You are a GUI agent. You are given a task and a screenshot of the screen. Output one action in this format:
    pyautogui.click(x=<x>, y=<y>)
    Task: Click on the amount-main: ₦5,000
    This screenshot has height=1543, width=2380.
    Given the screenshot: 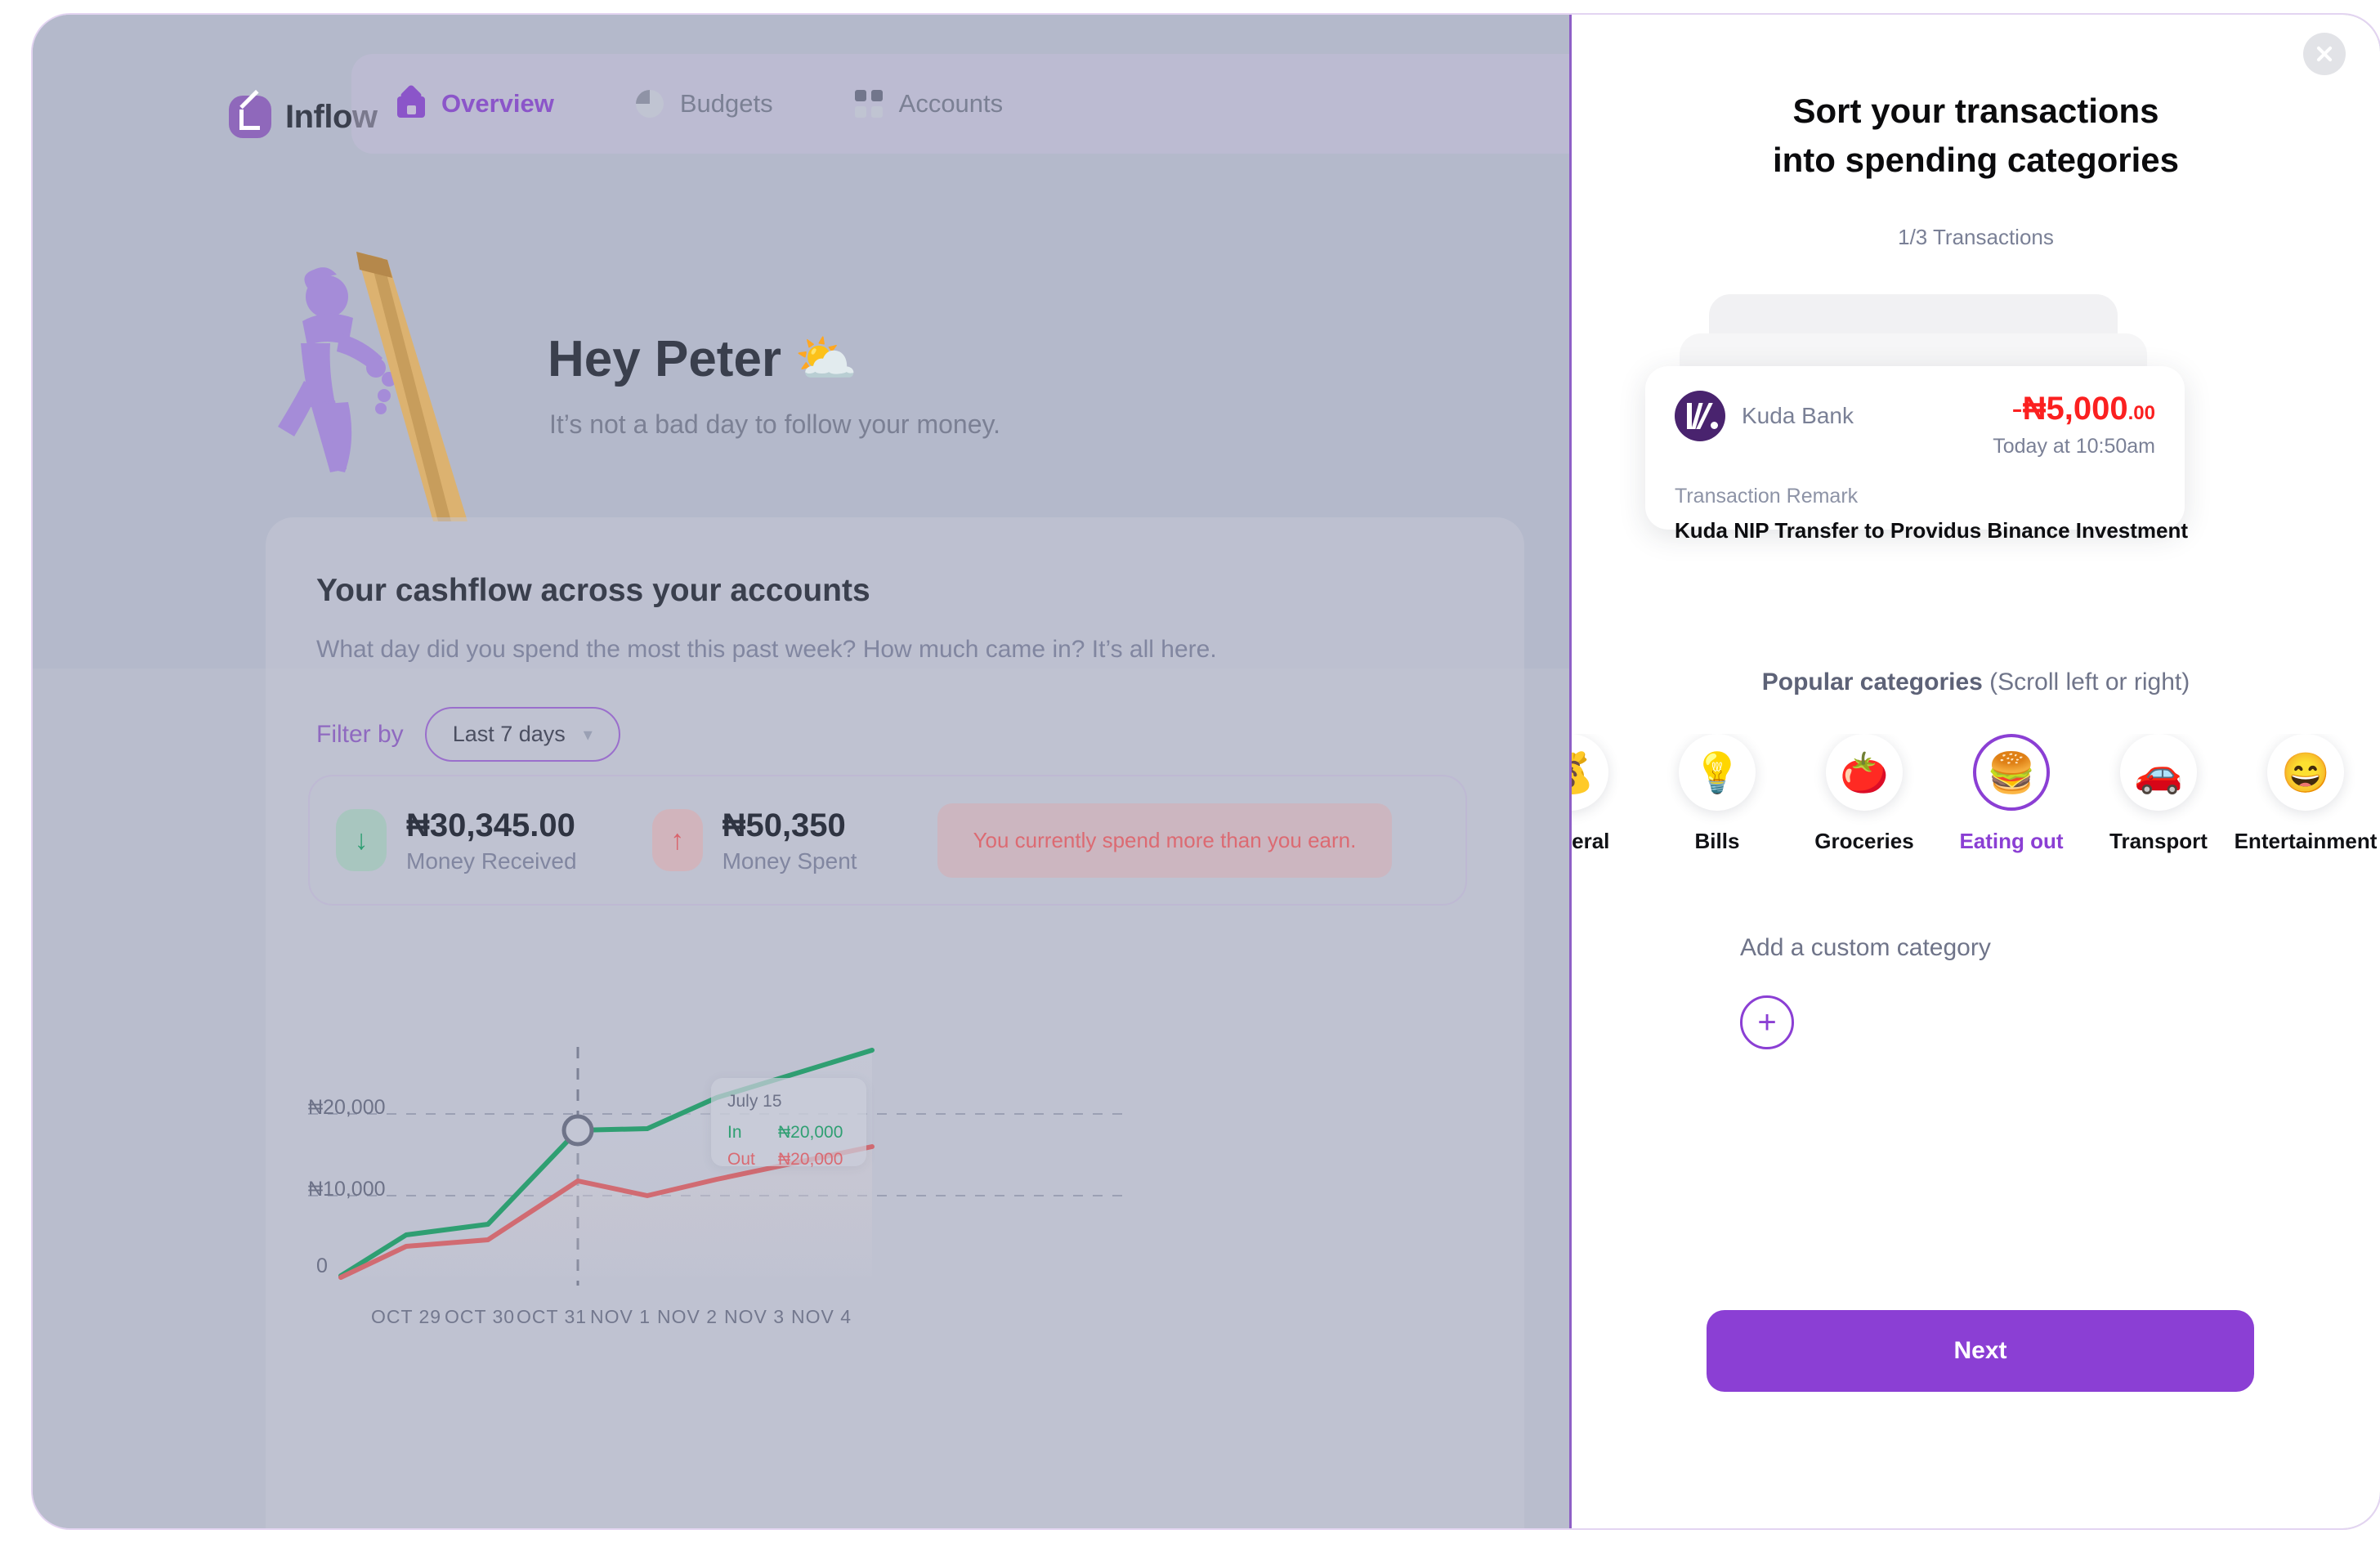 What is the action you would take?
    pyautogui.click(x=2075, y=409)
    